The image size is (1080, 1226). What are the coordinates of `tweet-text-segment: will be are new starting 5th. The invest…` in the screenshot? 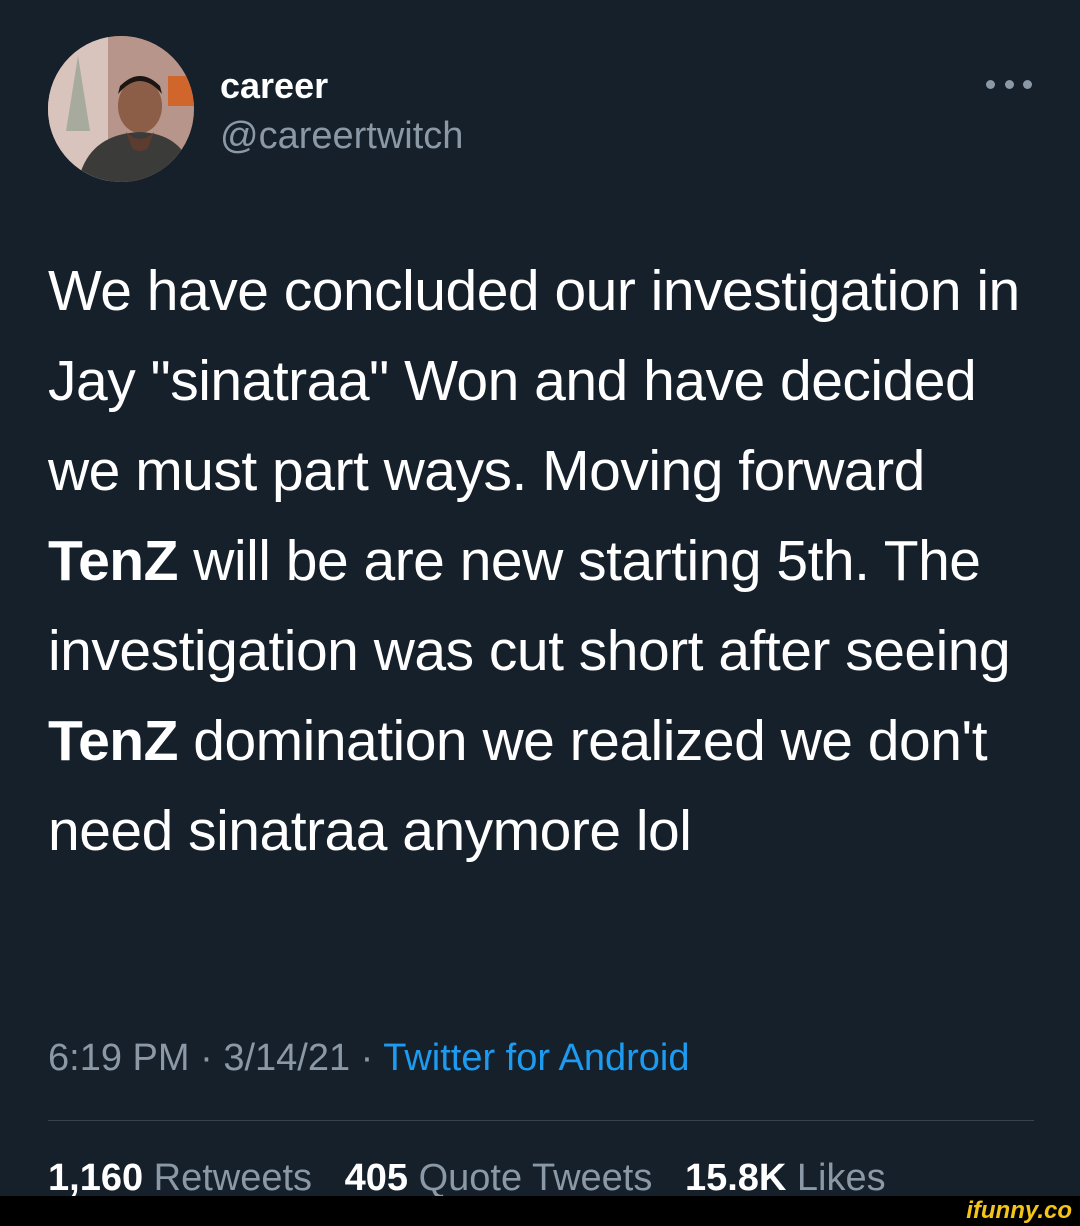 It's located at (529, 606).